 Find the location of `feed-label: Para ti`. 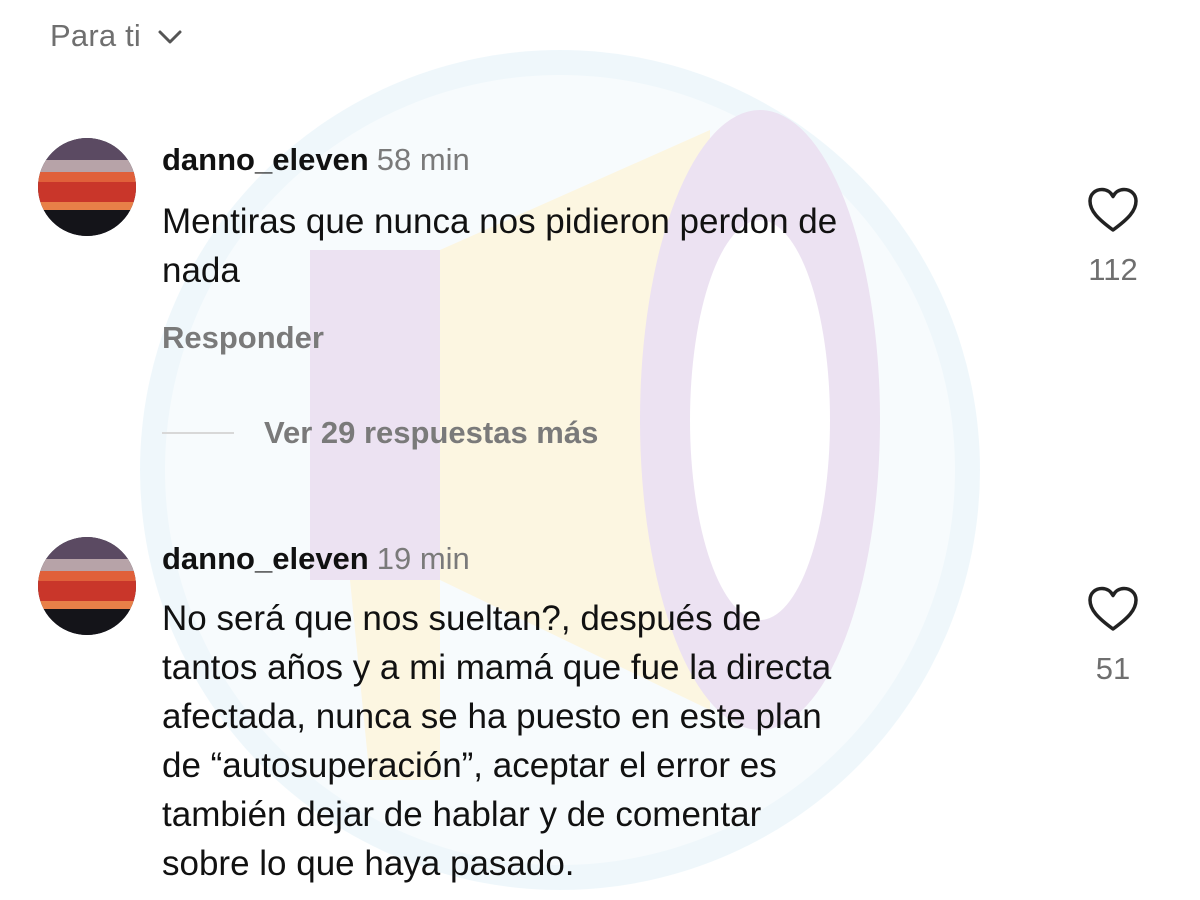

feed-label: Para ti is located at coordinates (95, 35).